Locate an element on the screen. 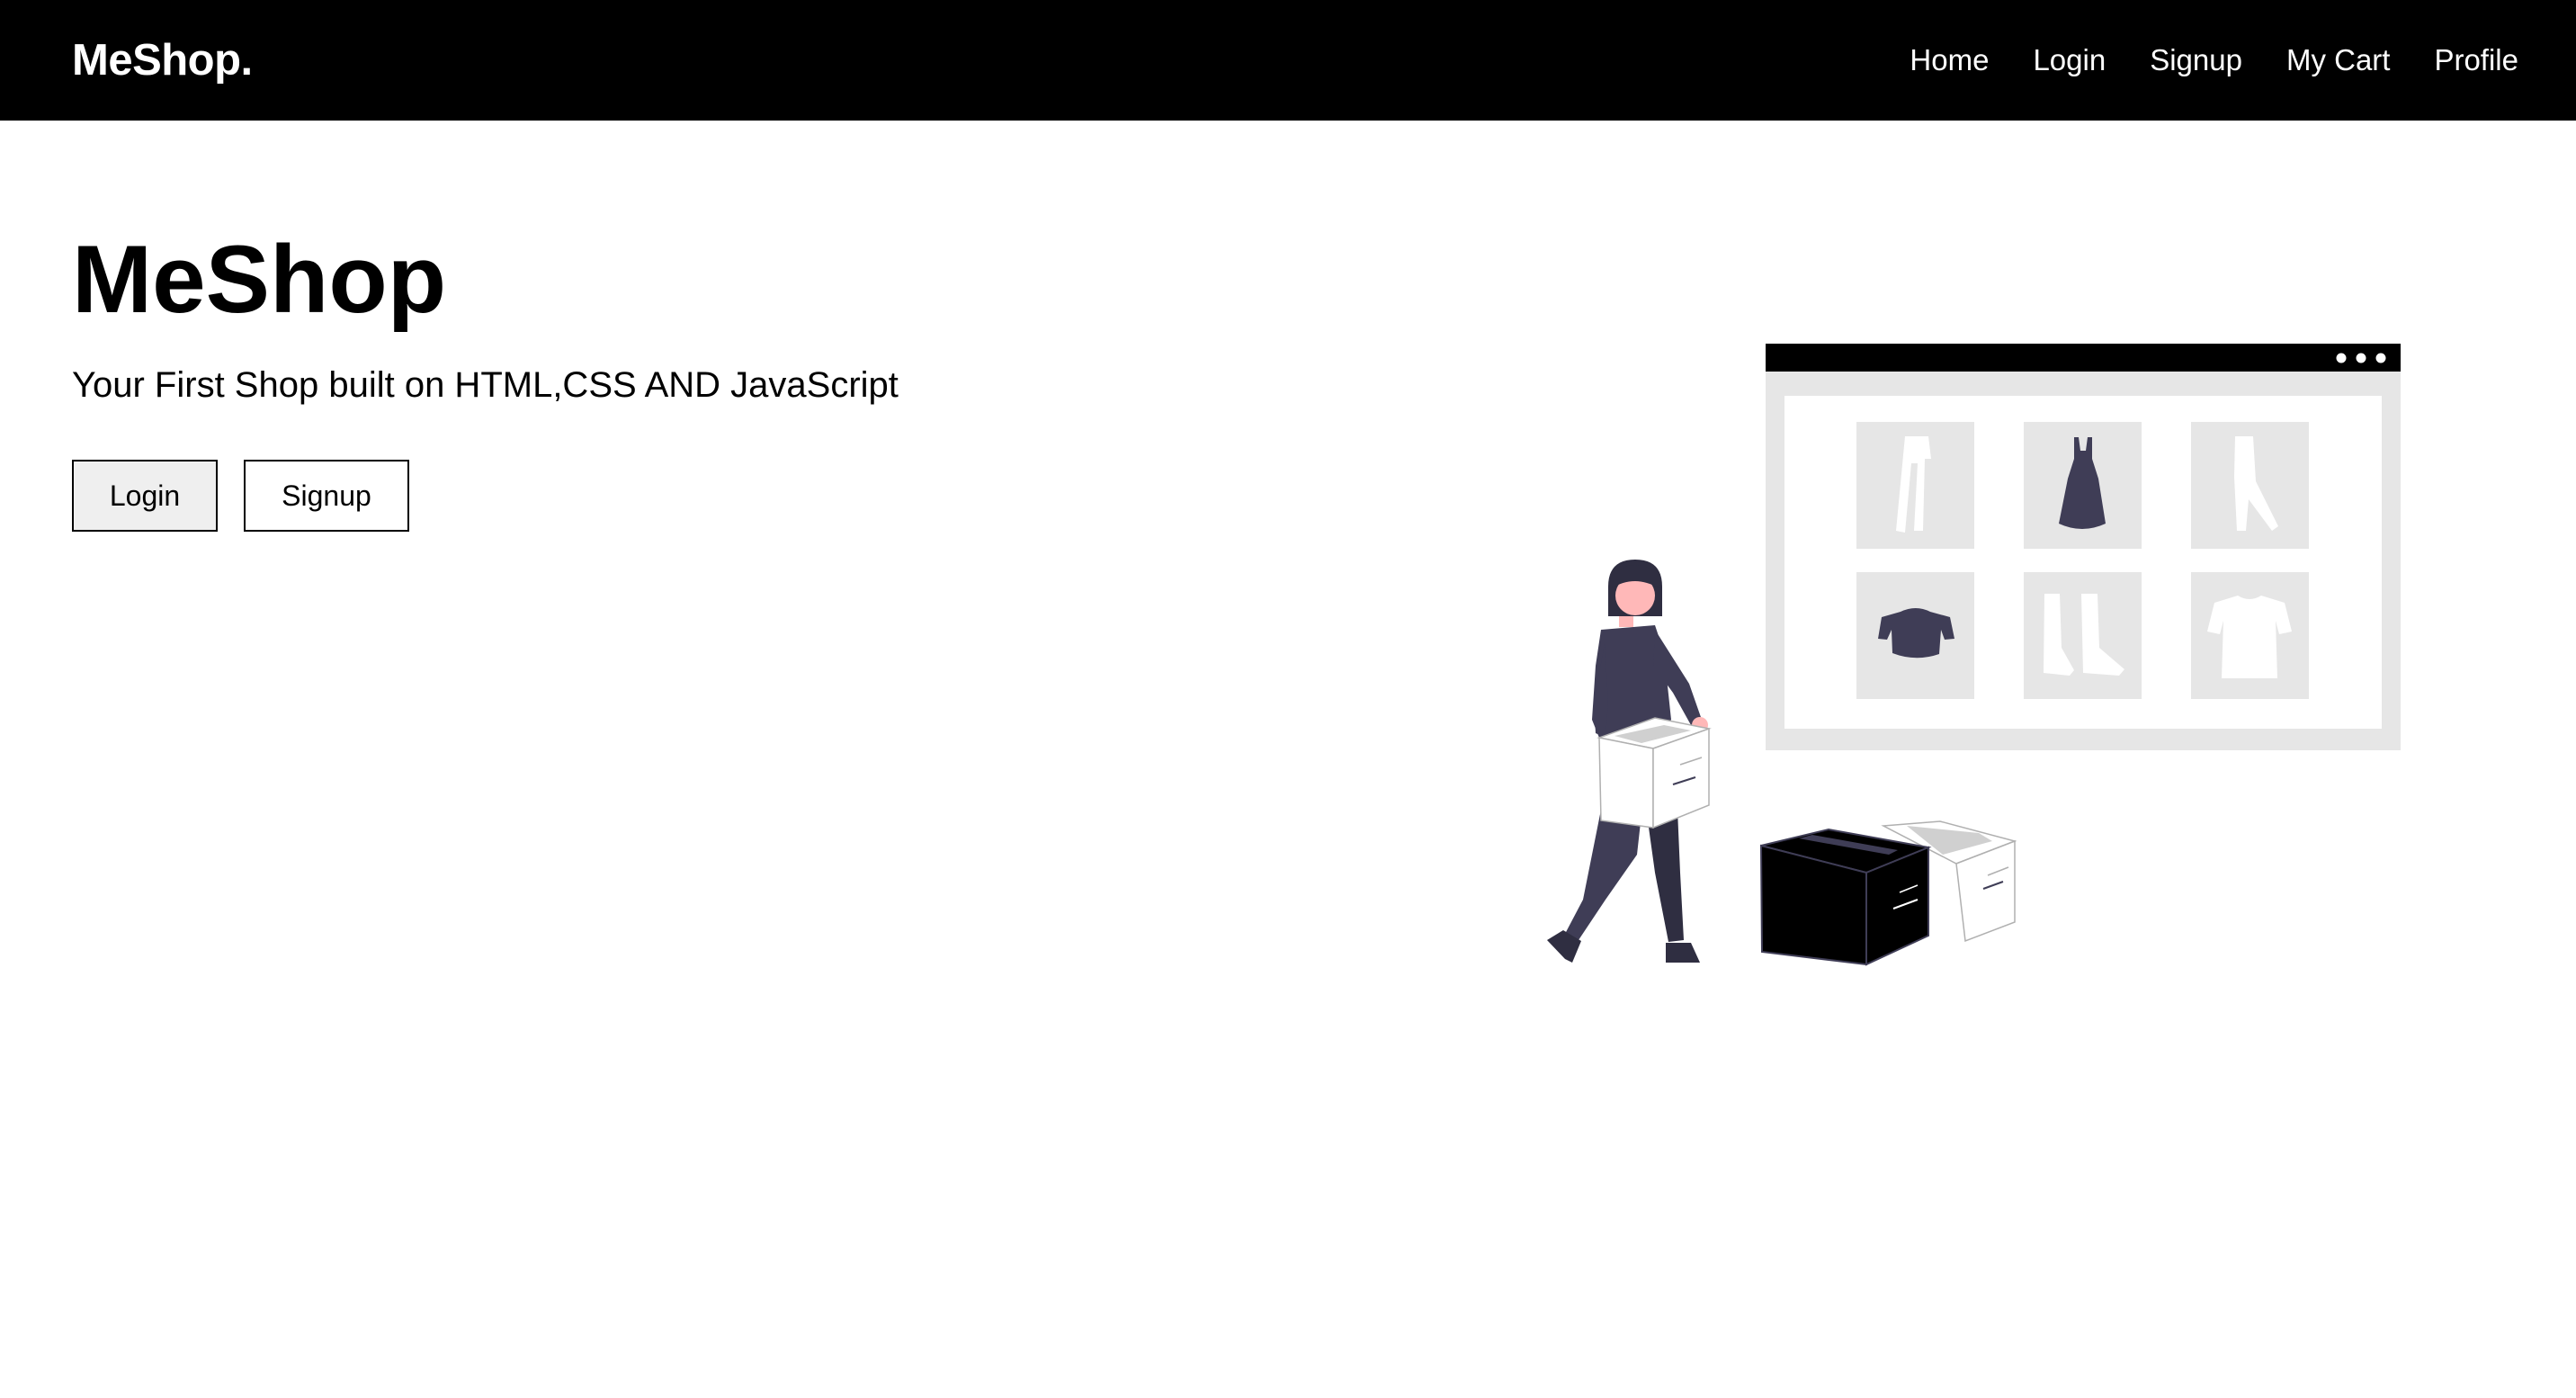 This screenshot has height=1398, width=2576. nav-link-profile: Profile is located at coordinates (2476, 60).